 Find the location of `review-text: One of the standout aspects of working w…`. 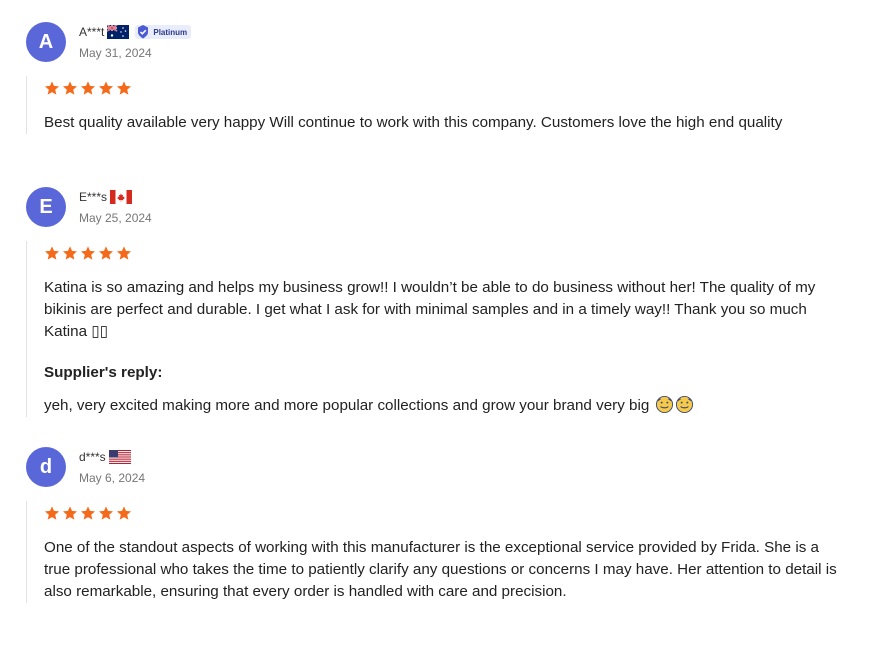

review-text: One of the standout aspects of working w… is located at coordinates (440, 569).